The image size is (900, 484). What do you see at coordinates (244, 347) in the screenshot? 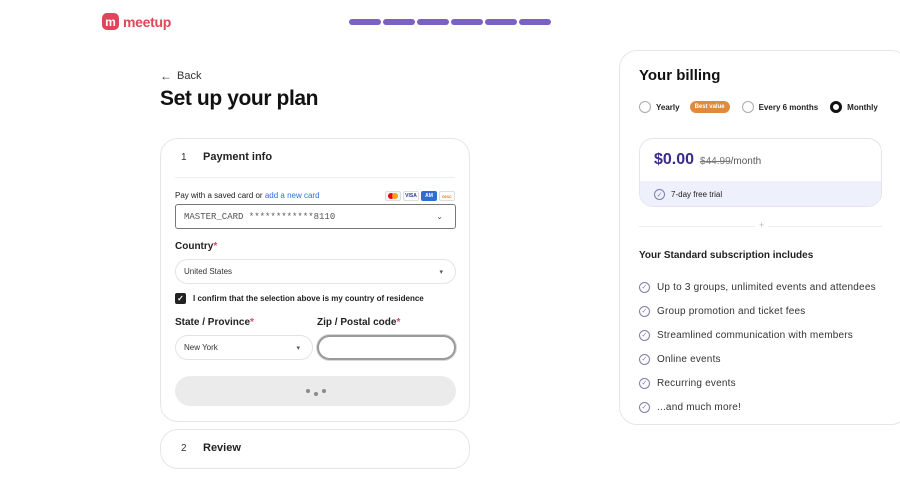
I see `state-select: New York ▾` at bounding box center [244, 347].